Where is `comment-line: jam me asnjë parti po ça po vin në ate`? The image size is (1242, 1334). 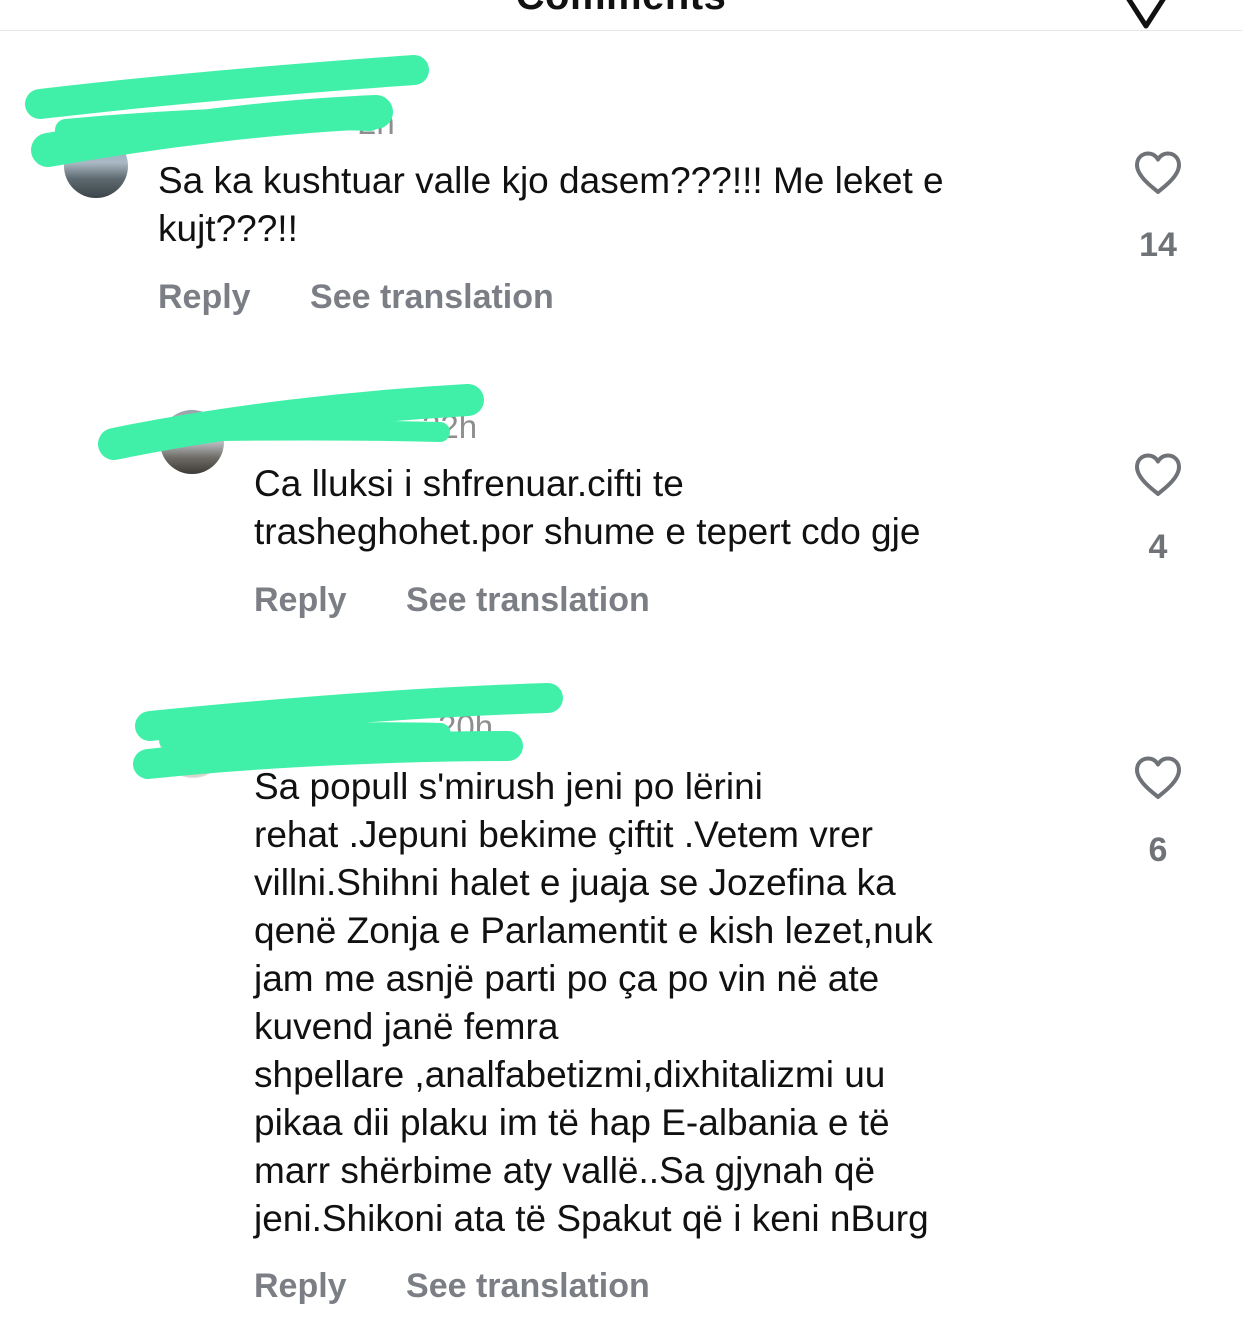
comment-line: jam me asnjë parti po ça po vin në ate is located at coordinates (567, 978).